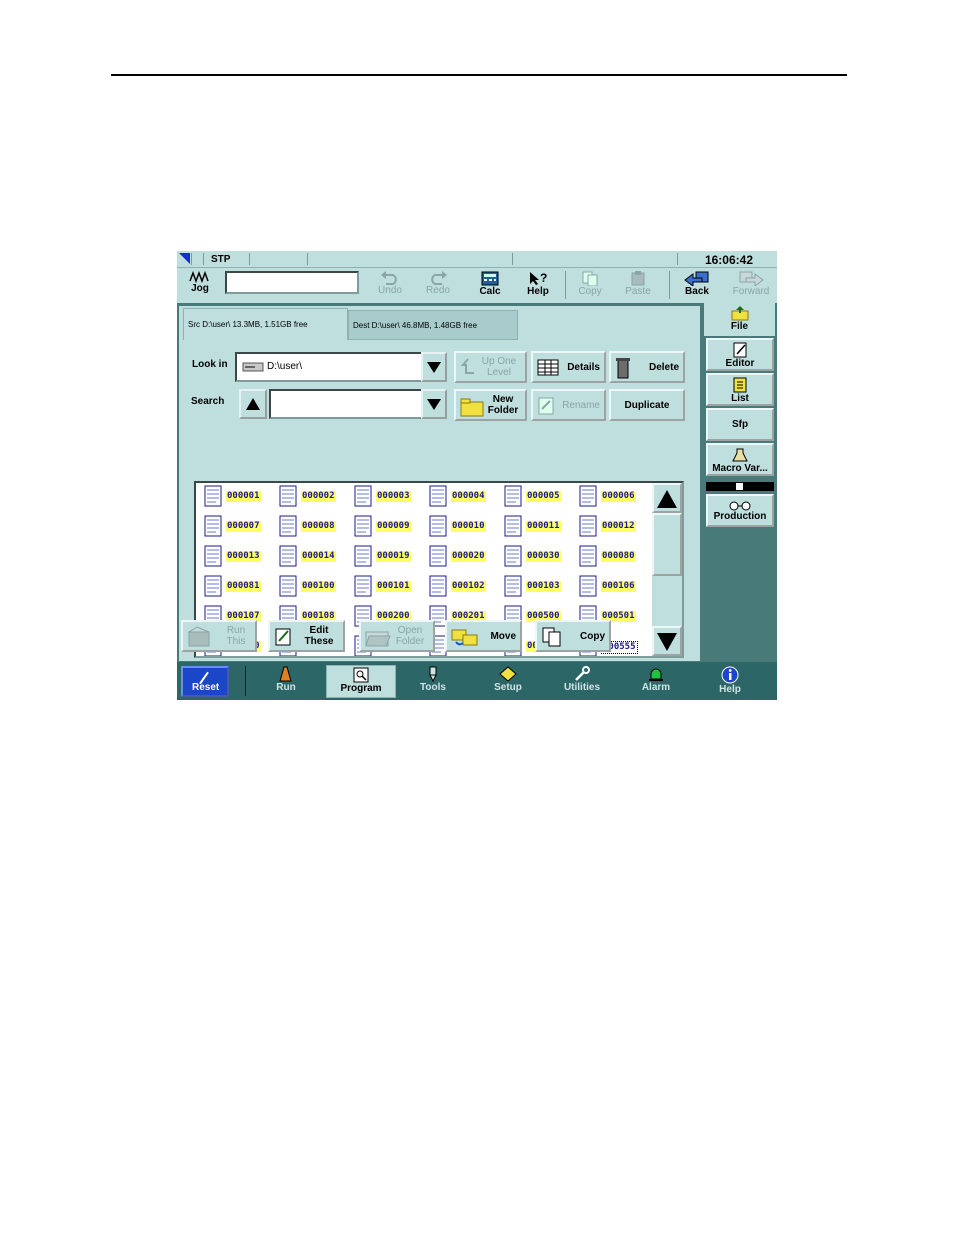 Image resolution: width=954 pixels, height=1235 pixels. I want to click on scroll-thumb, so click(667, 544).